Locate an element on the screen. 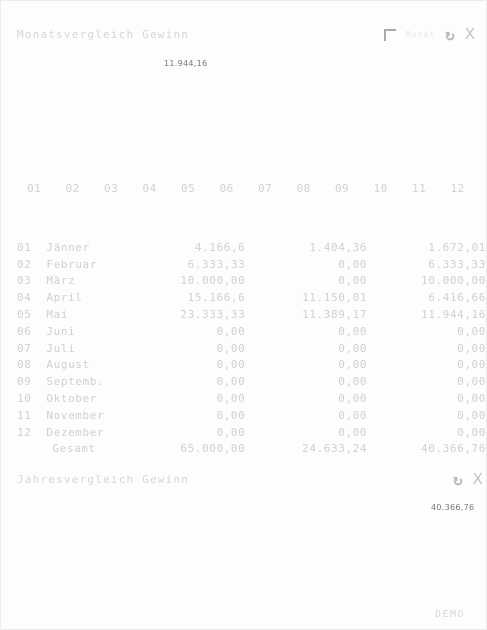  month-number: 11 is located at coordinates (24, 415).